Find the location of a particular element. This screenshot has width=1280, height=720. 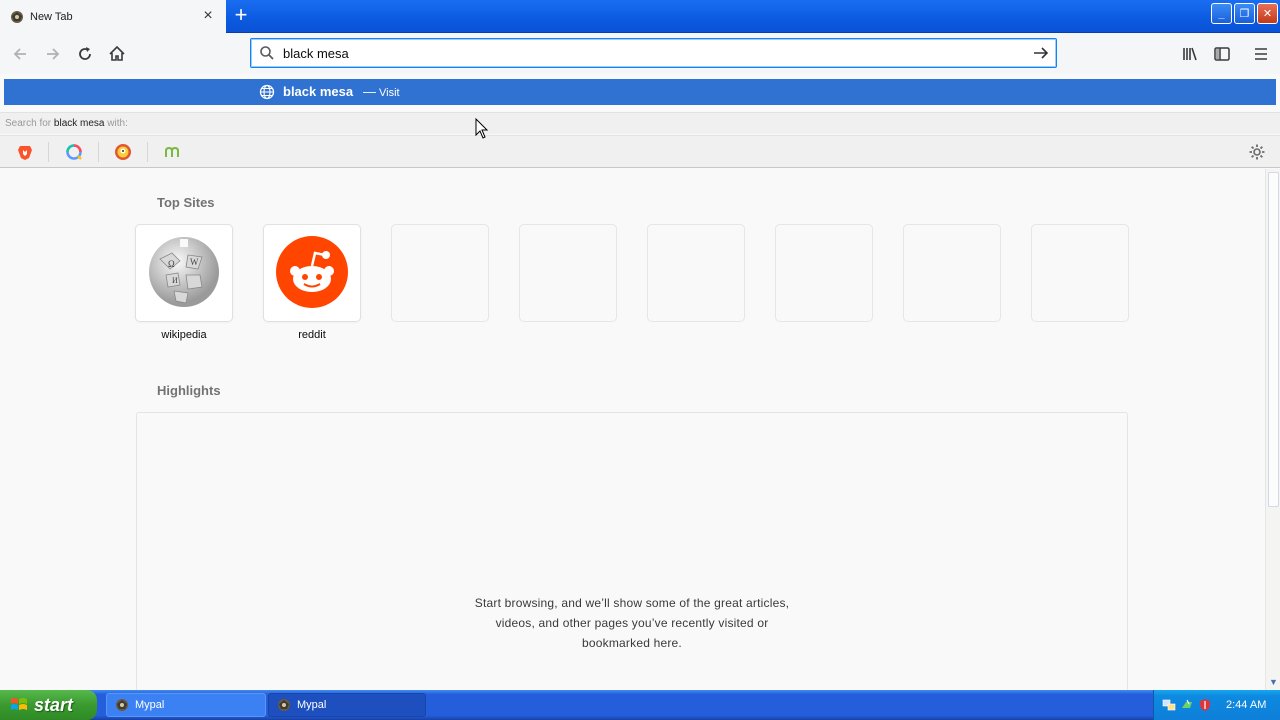

restore-button: ❐ is located at coordinates (1244, 13).